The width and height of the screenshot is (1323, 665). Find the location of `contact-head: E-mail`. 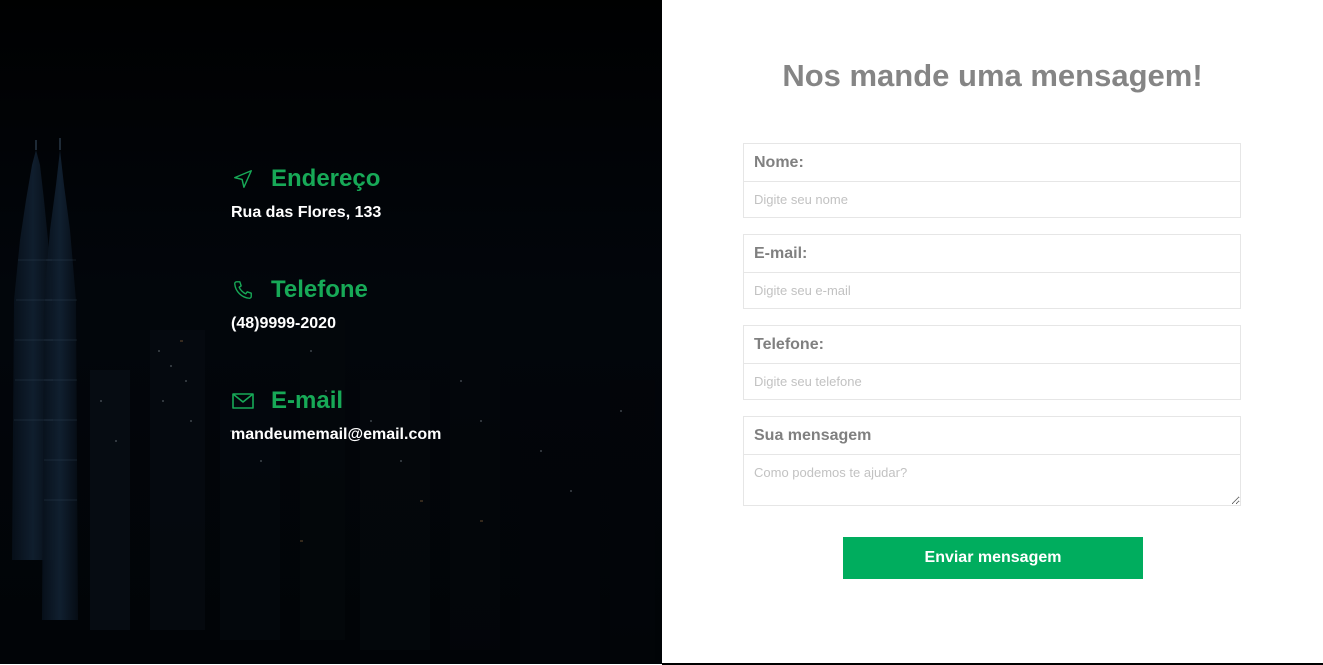

contact-head: E-mail is located at coordinates (336, 401).